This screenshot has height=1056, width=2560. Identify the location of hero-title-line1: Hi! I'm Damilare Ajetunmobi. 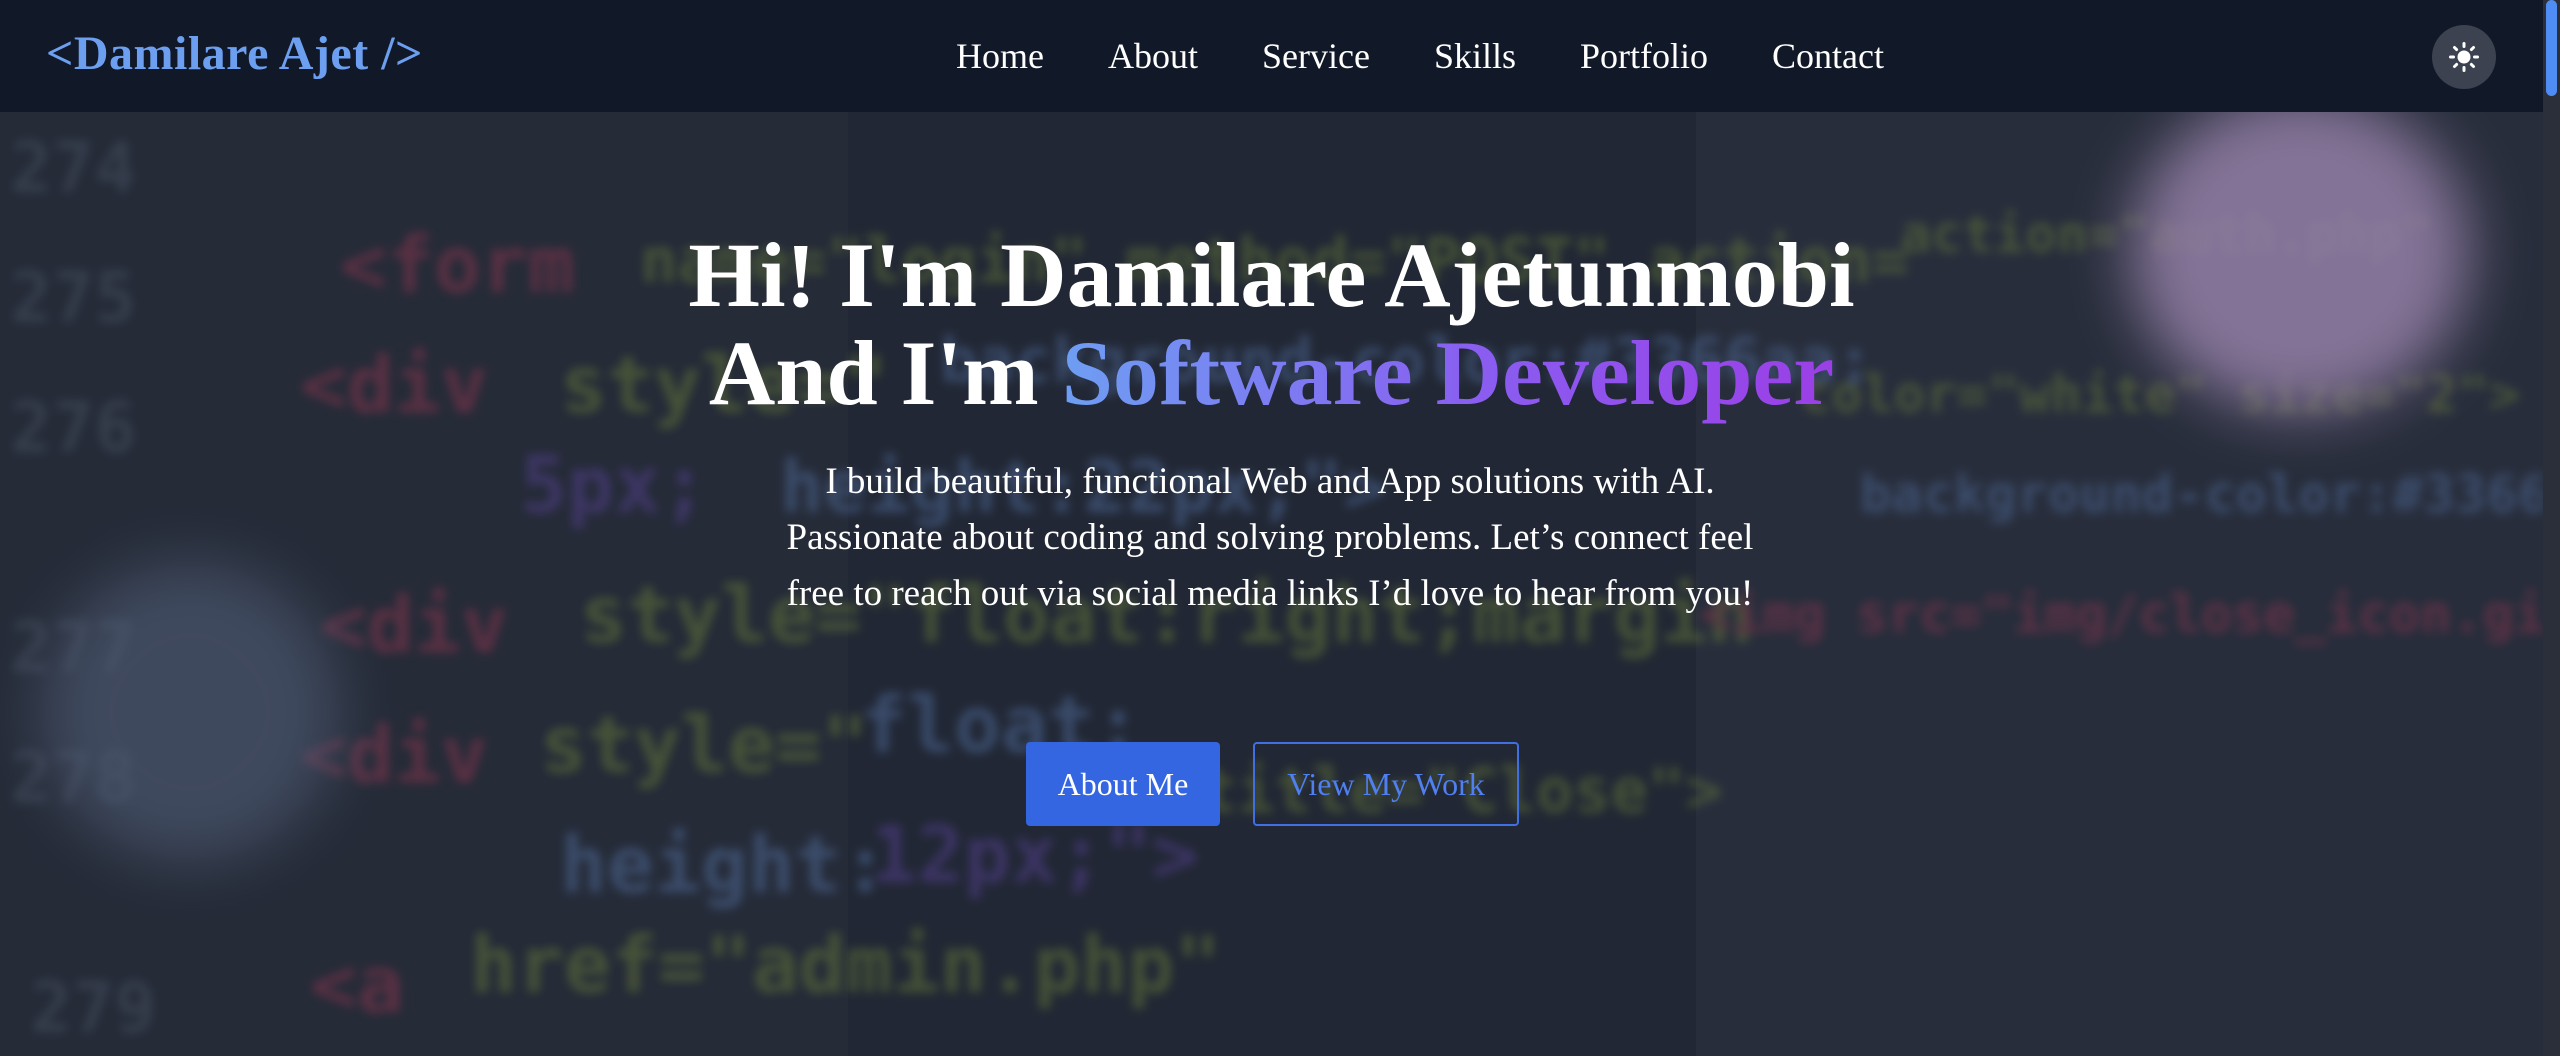
(1271, 275).